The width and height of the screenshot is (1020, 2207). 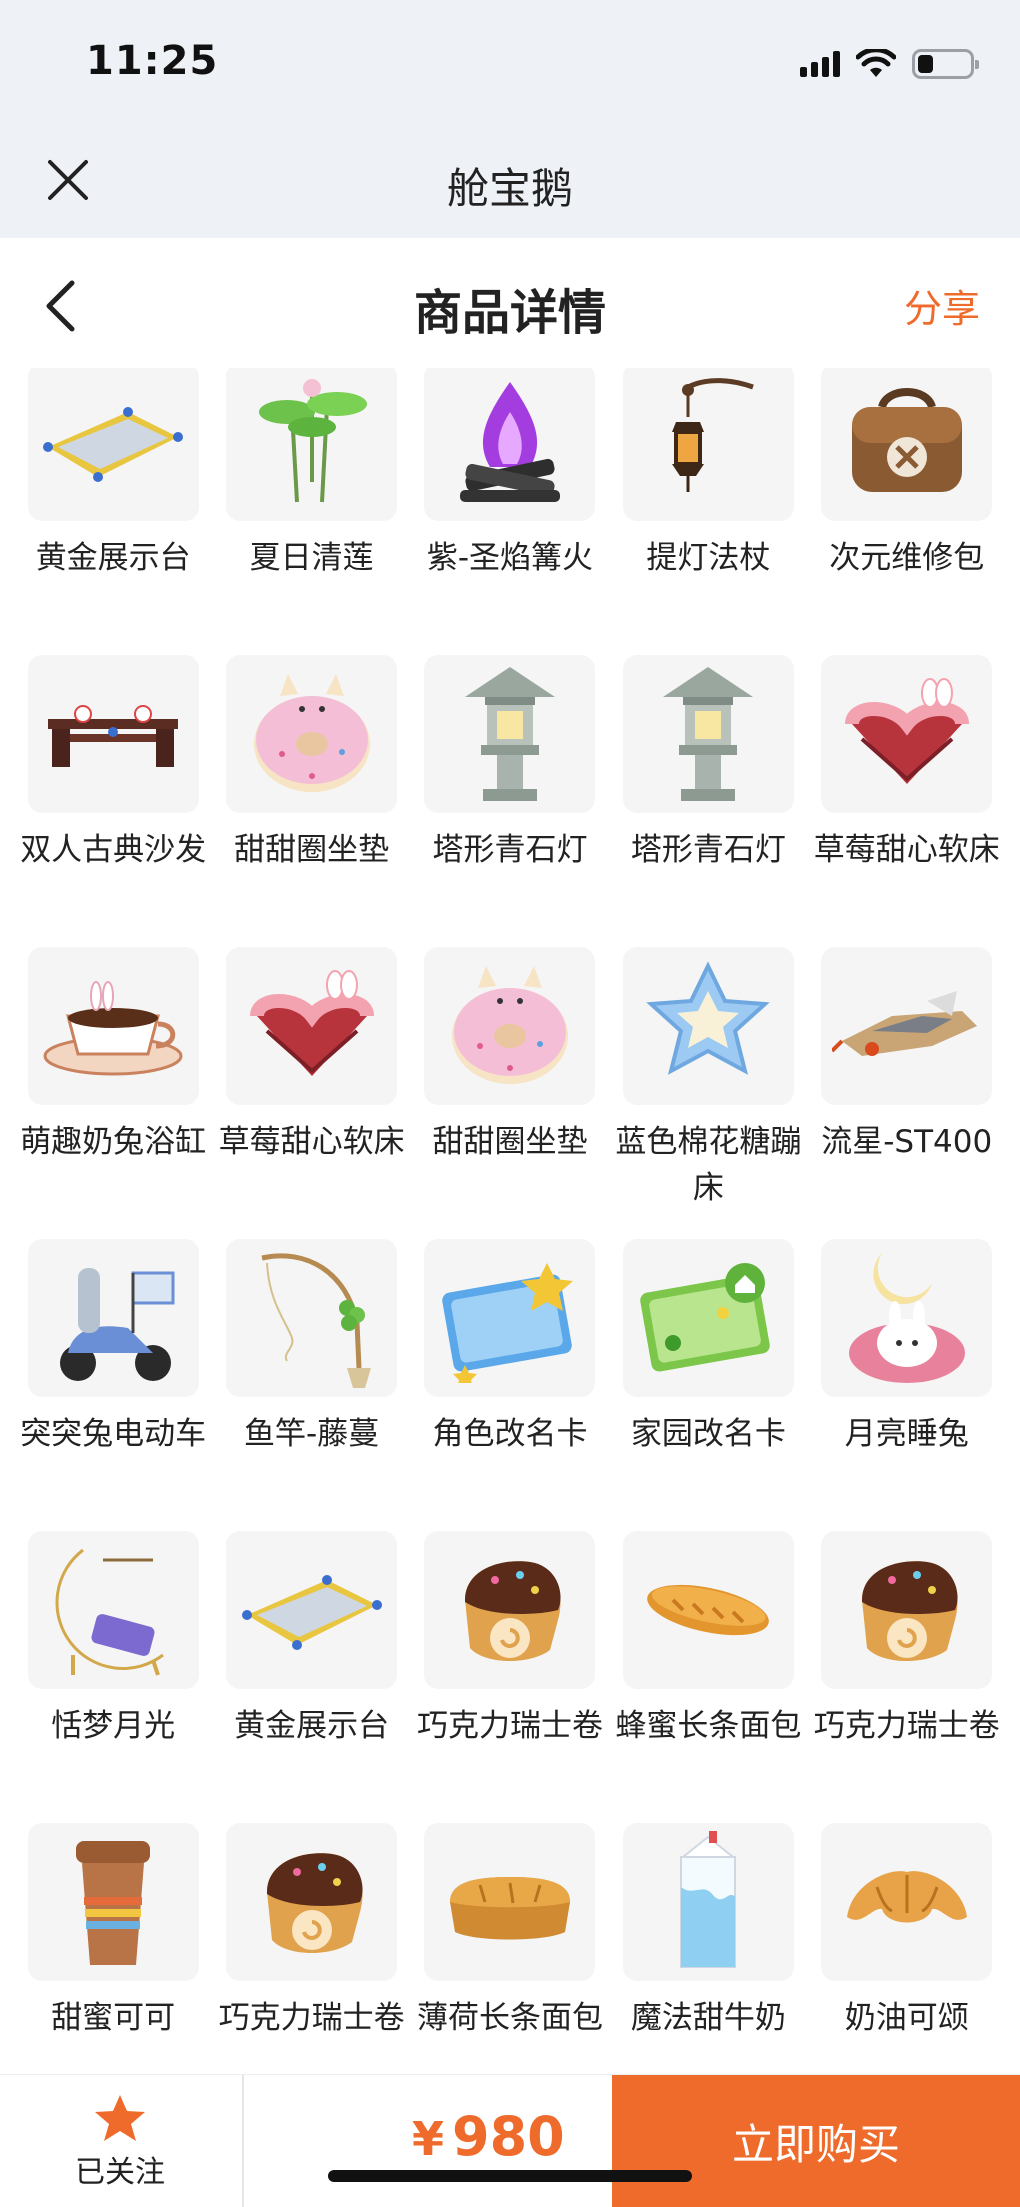 I want to click on product-item: 蜂蜜长条面包, so click(x=708, y=1677).